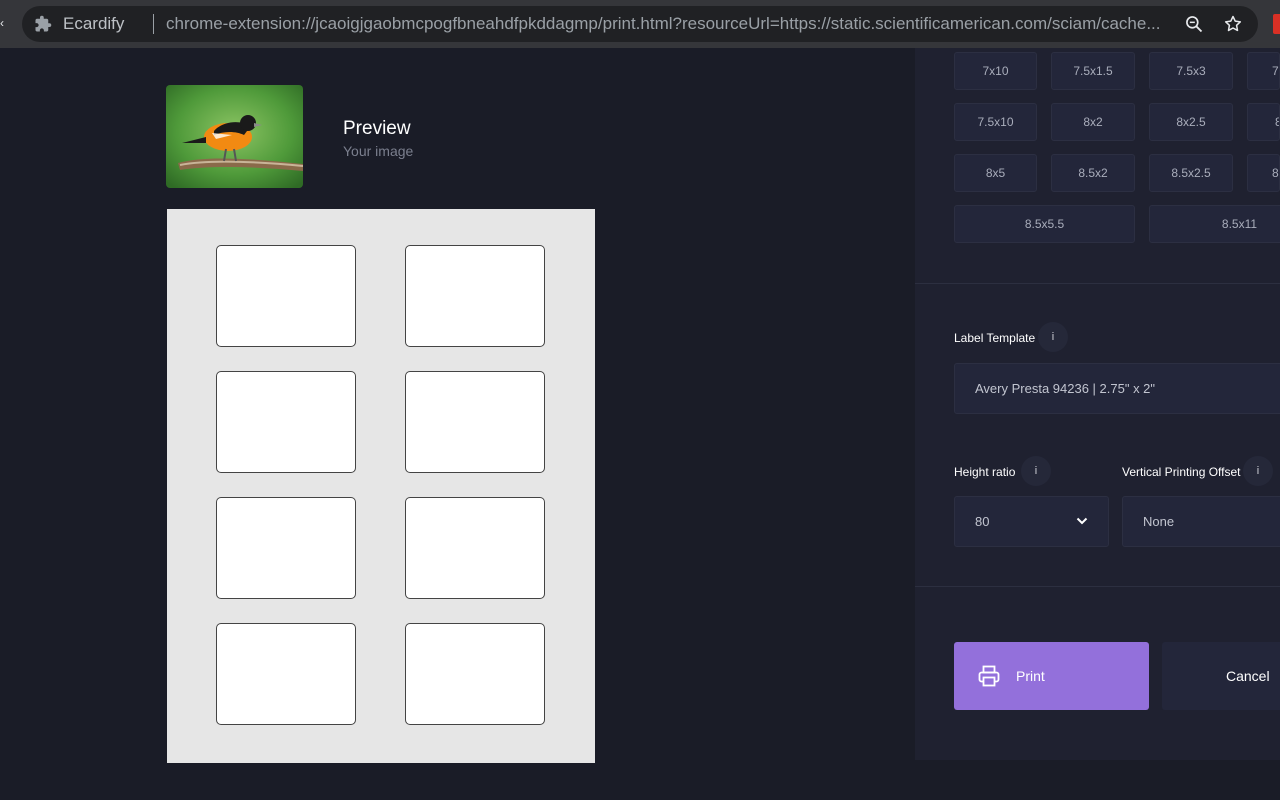 This screenshot has height=800, width=1280. What do you see at coordinates (1248, 676) in the screenshot?
I see `cancel-label: Cancel` at bounding box center [1248, 676].